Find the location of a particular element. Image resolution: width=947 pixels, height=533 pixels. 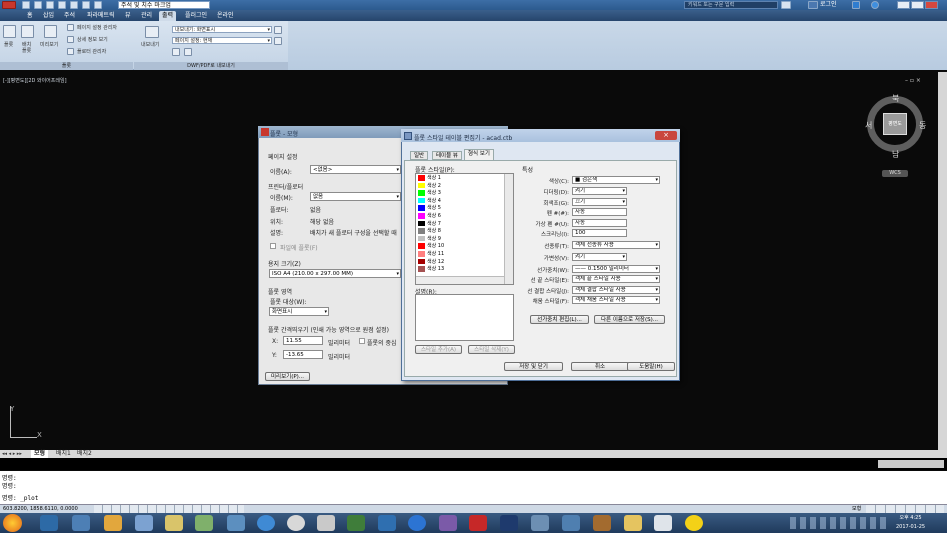

plot-style-item: 색상 6 is located at coordinates (429, 216).